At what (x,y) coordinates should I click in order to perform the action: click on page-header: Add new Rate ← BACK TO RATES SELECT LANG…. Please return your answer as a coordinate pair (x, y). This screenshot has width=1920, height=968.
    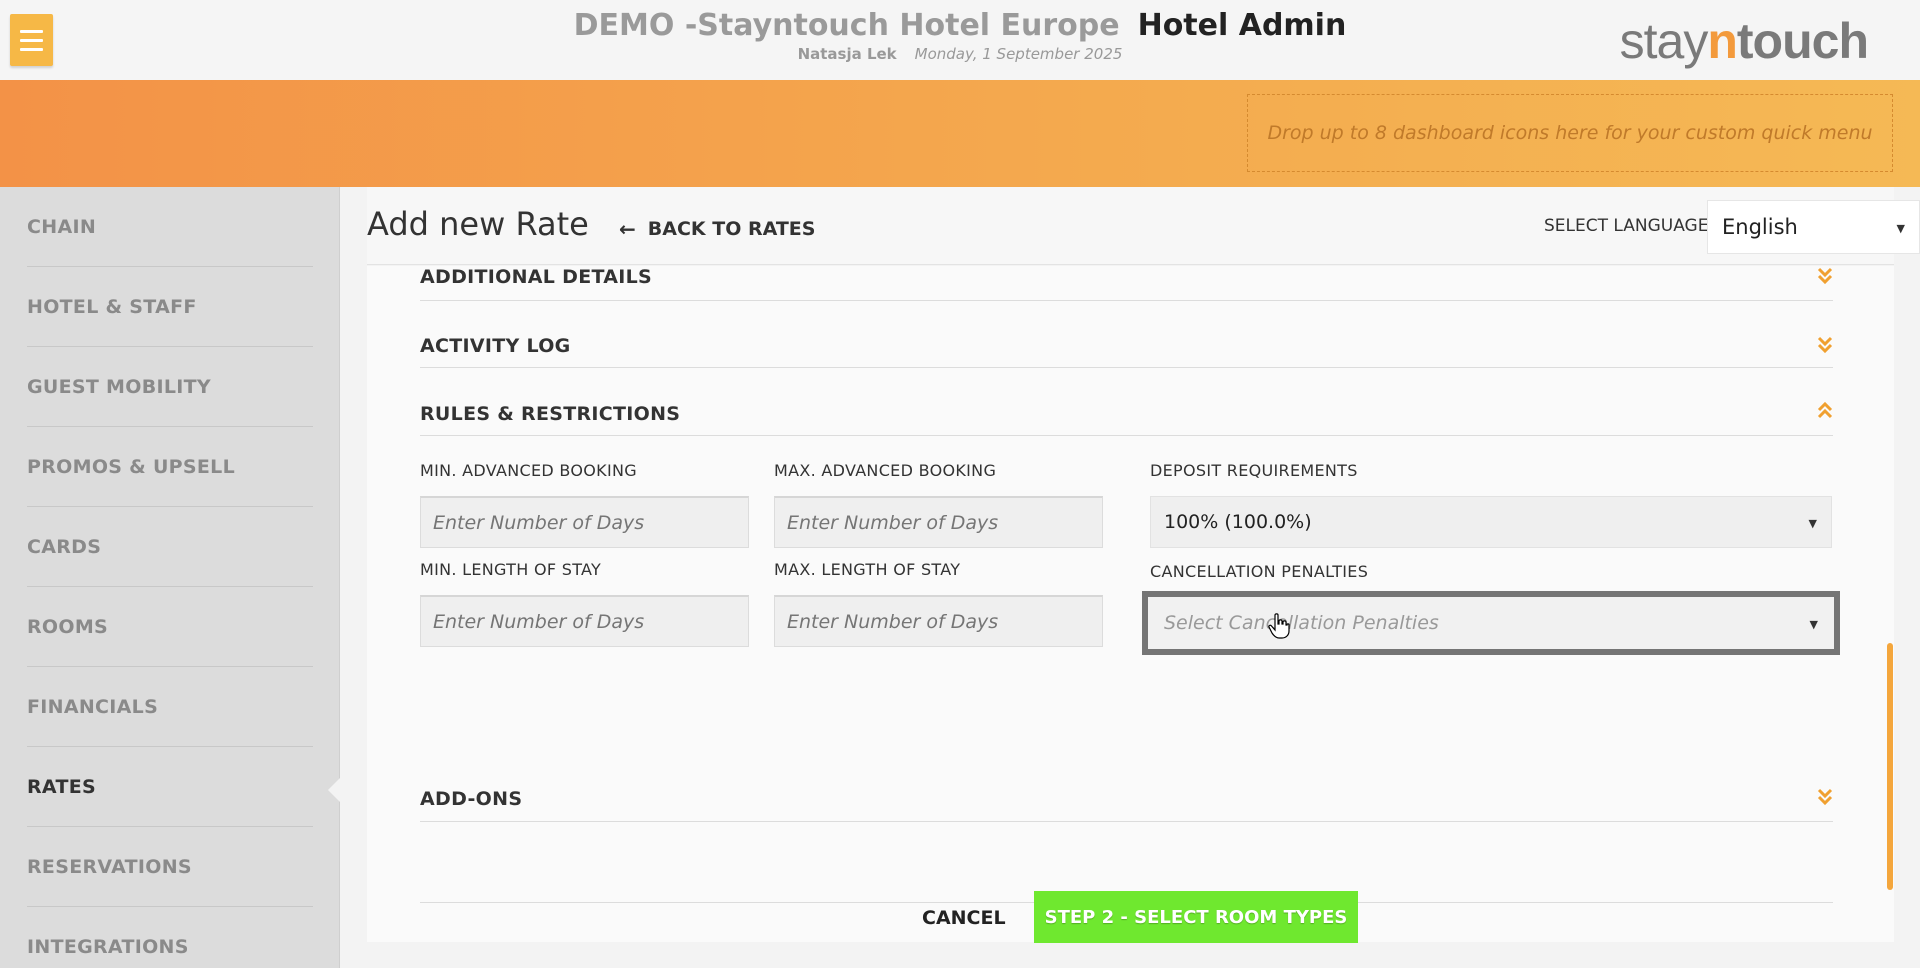
    Looking at the image, I should click on (1143, 226).